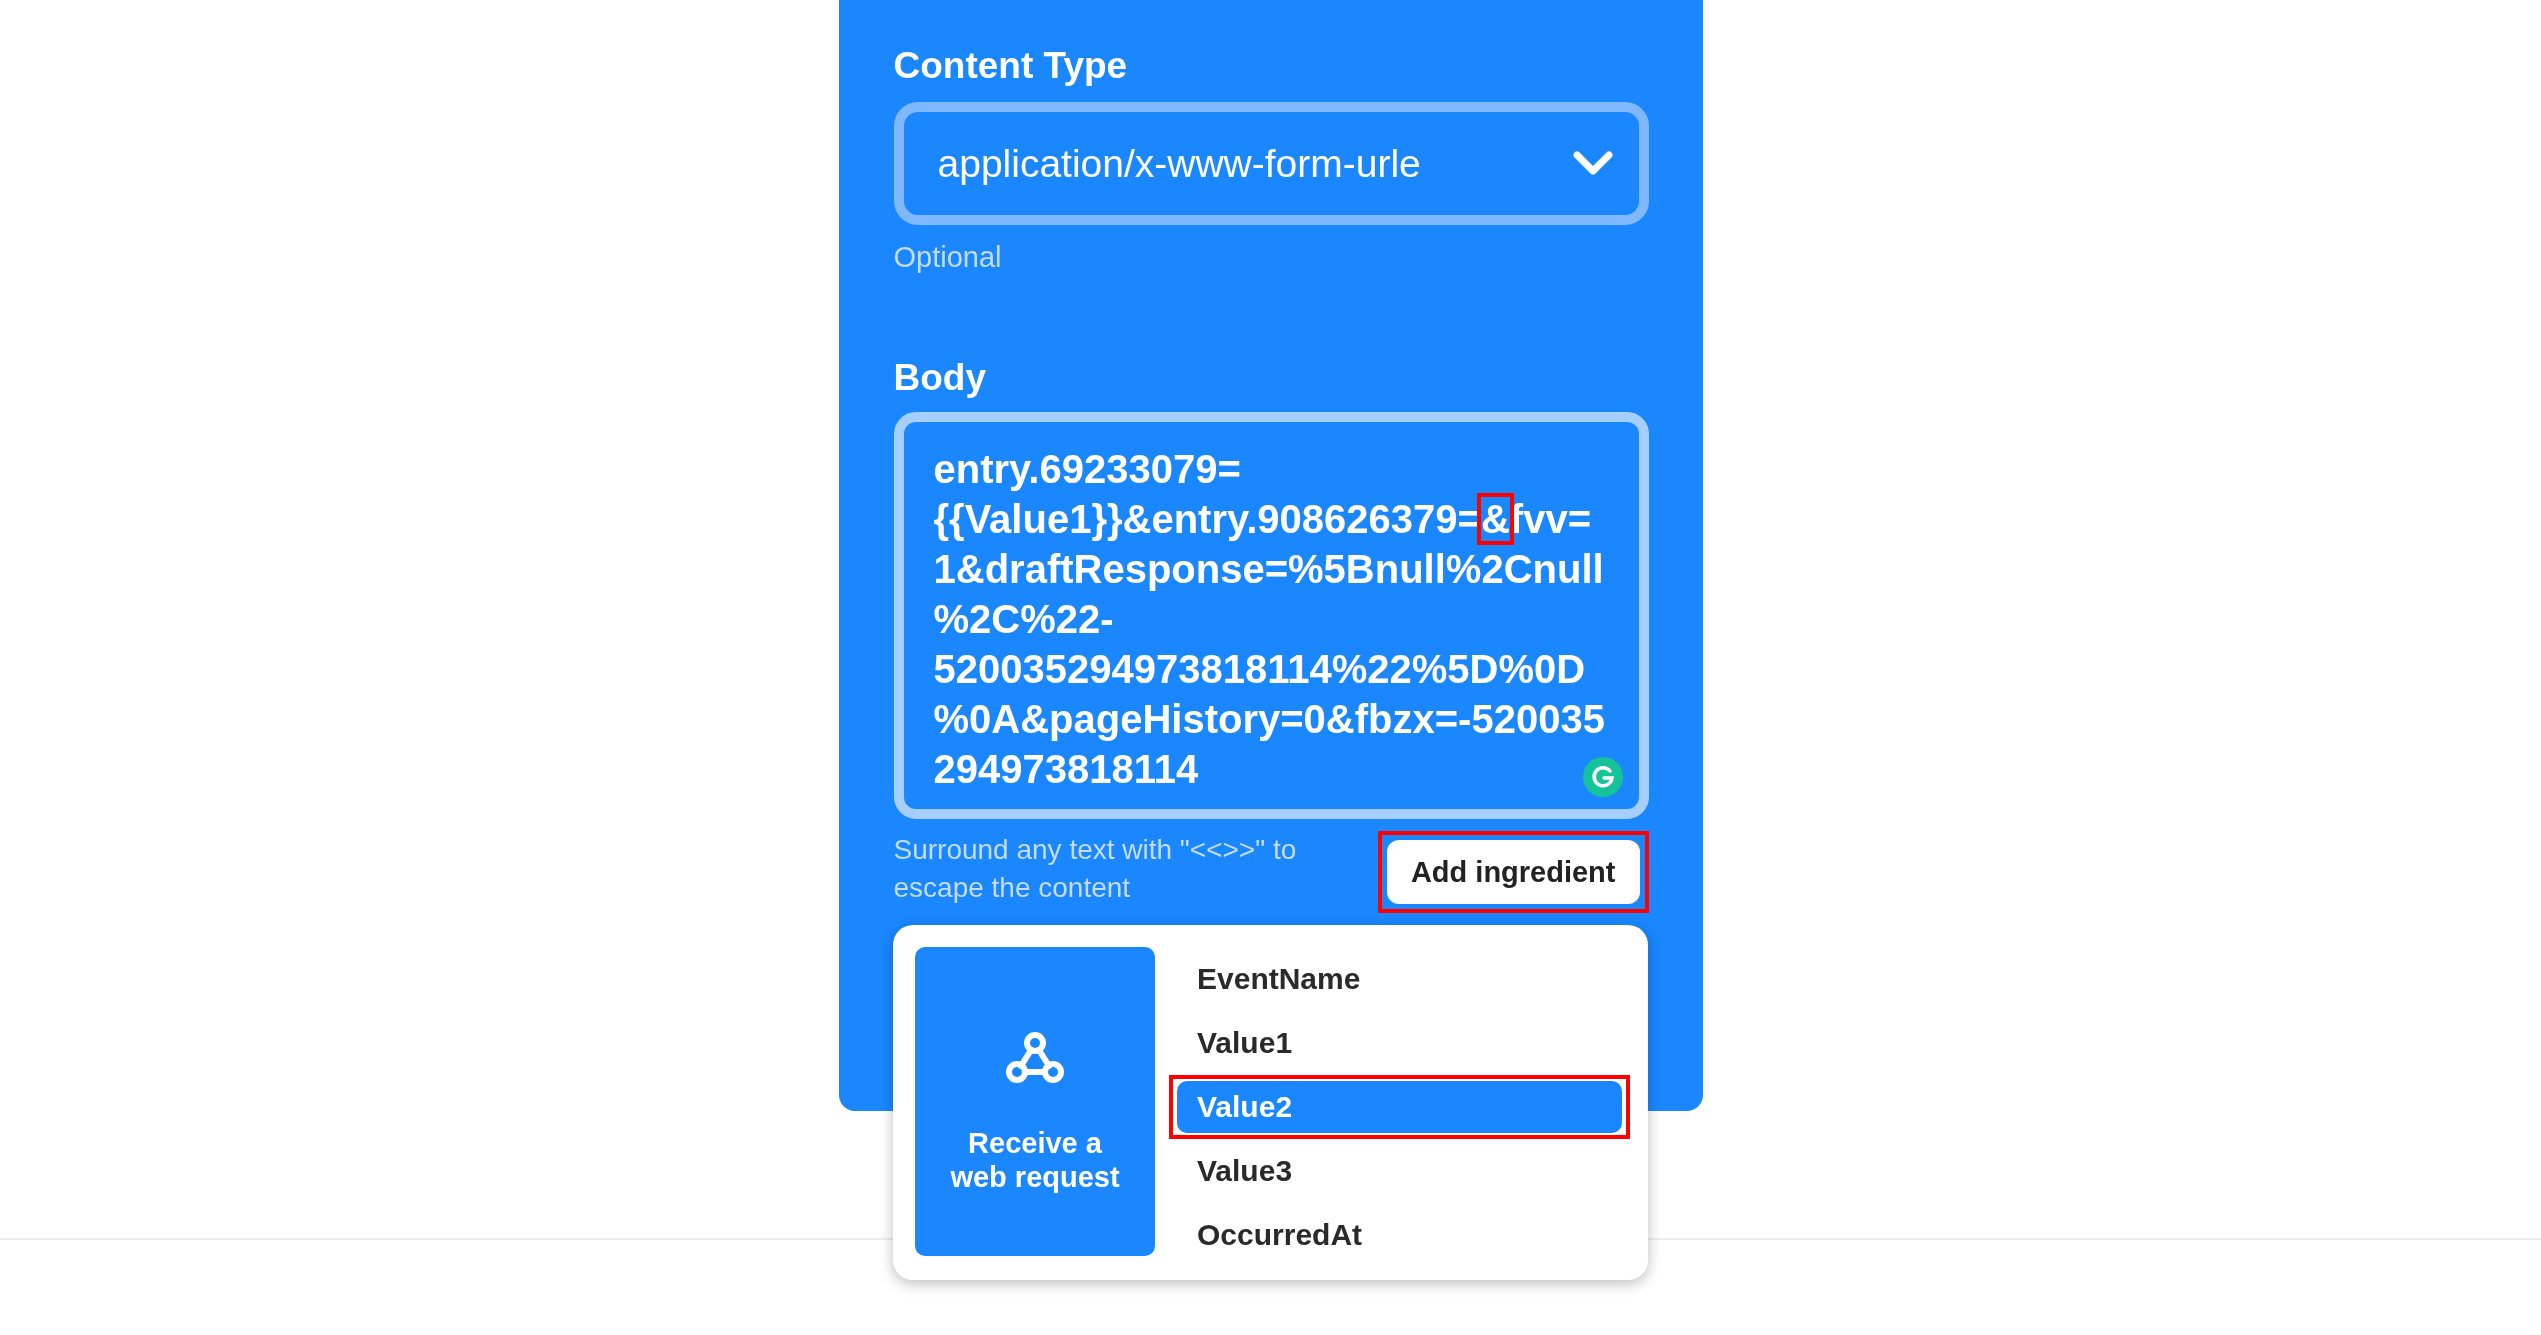 The width and height of the screenshot is (2541, 1335). What do you see at coordinates (1399, 1107) in the screenshot?
I see `ingredient-item: Value2` at bounding box center [1399, 1107].